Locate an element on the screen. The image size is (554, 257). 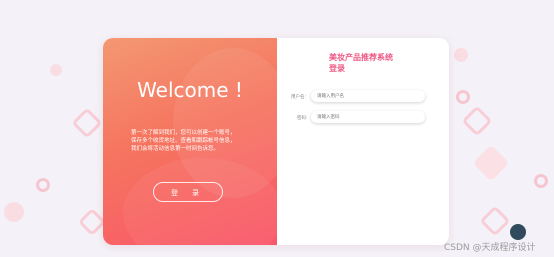
welcome-heading: Welcome ! is located at coordinates (190, 90).